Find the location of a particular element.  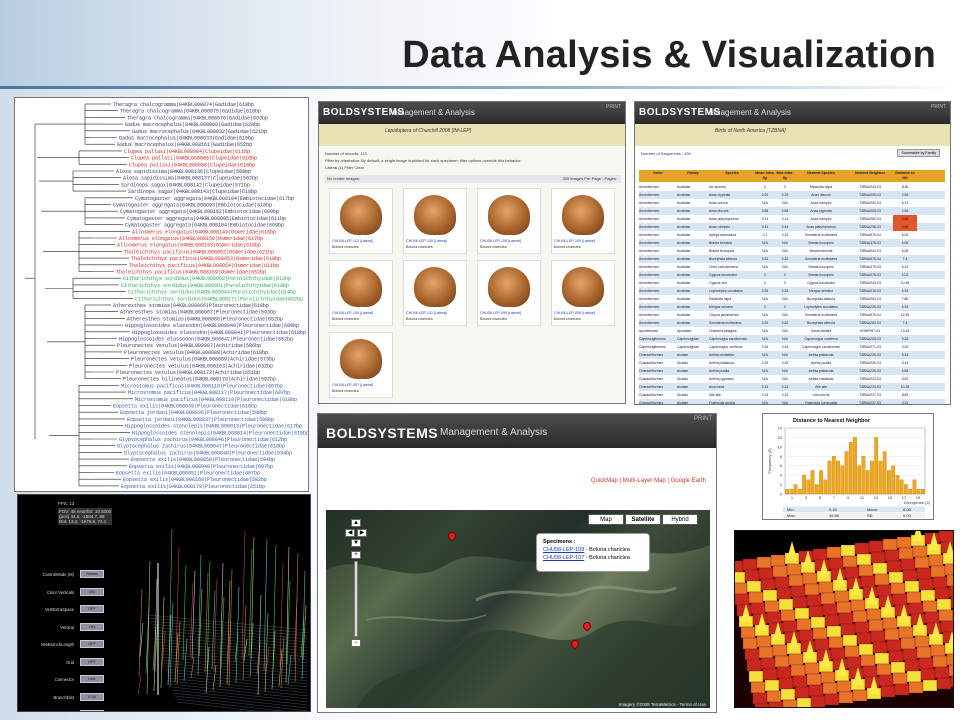

specimen-id: CHU08-LEP-109 [Lateral] is located at coordinates (426, 241).